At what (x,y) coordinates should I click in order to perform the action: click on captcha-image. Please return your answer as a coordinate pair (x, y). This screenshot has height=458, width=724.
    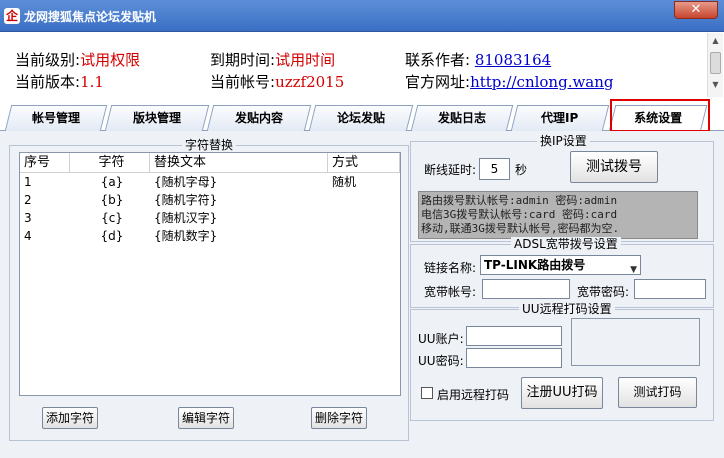
    Looking at the image, I should click on (635, 342).